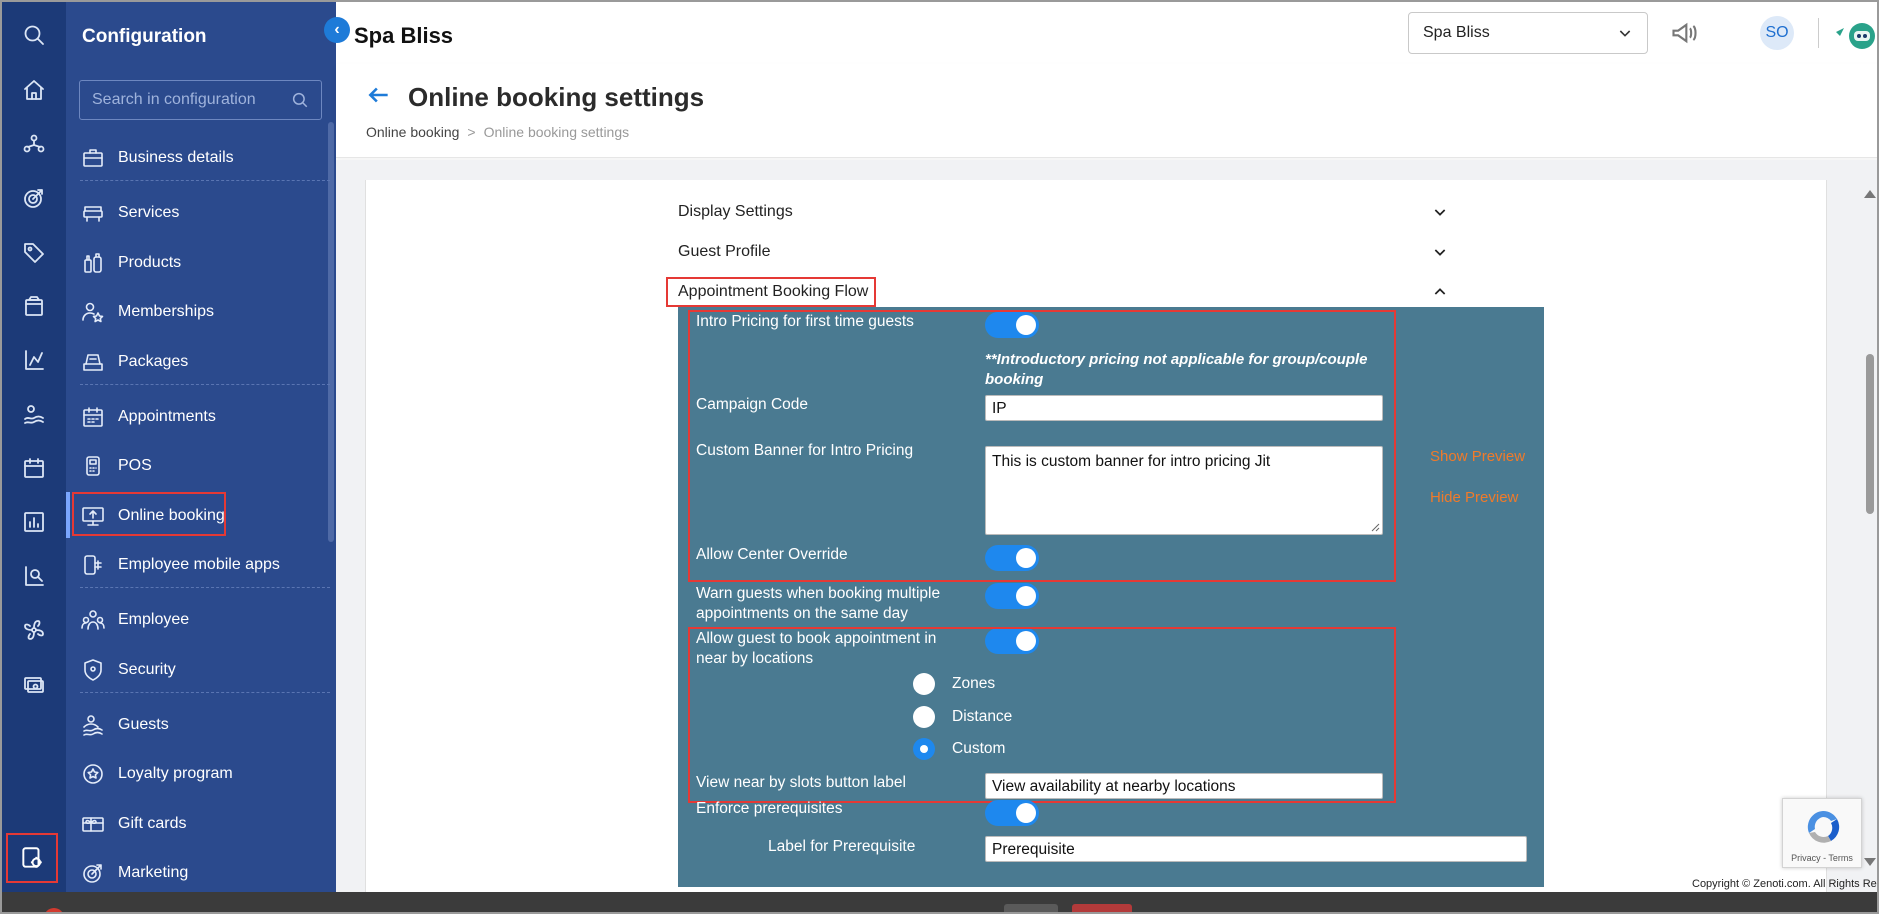 The height and width of the screenshot is (914, 1879). I want to click on chevron-up-icon, so click(1440, 291).